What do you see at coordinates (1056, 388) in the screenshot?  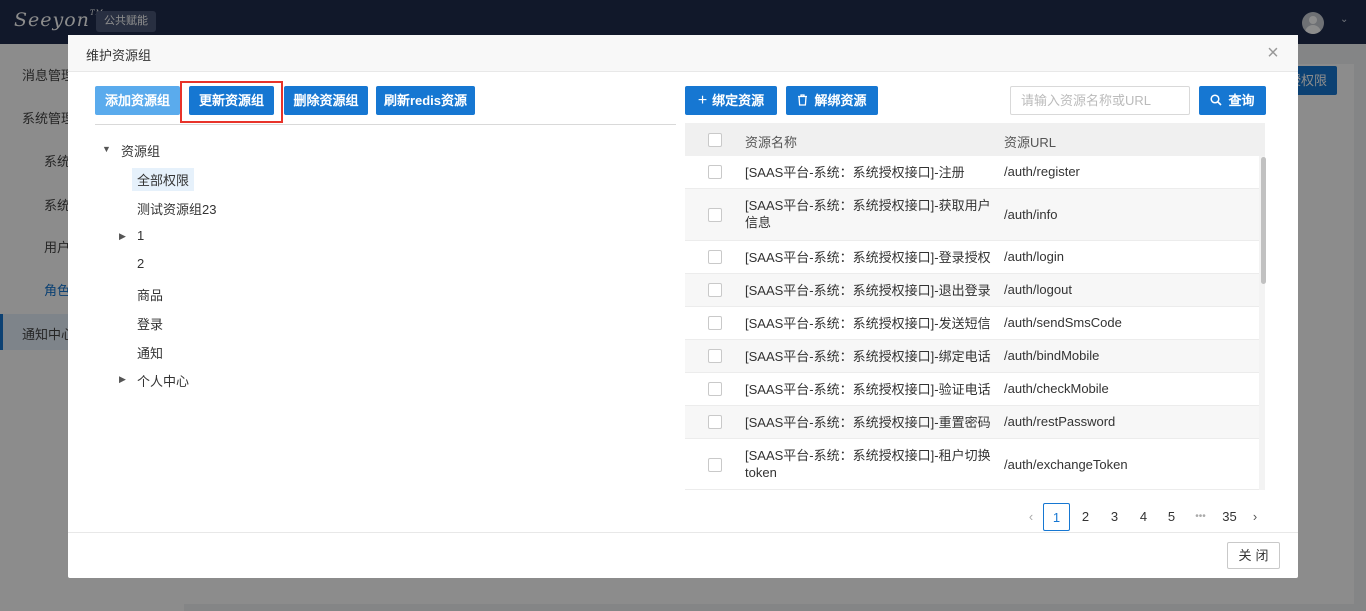 I see `resource-url-cell: /auth/checkMobile` at bounding box center [1056, 388].